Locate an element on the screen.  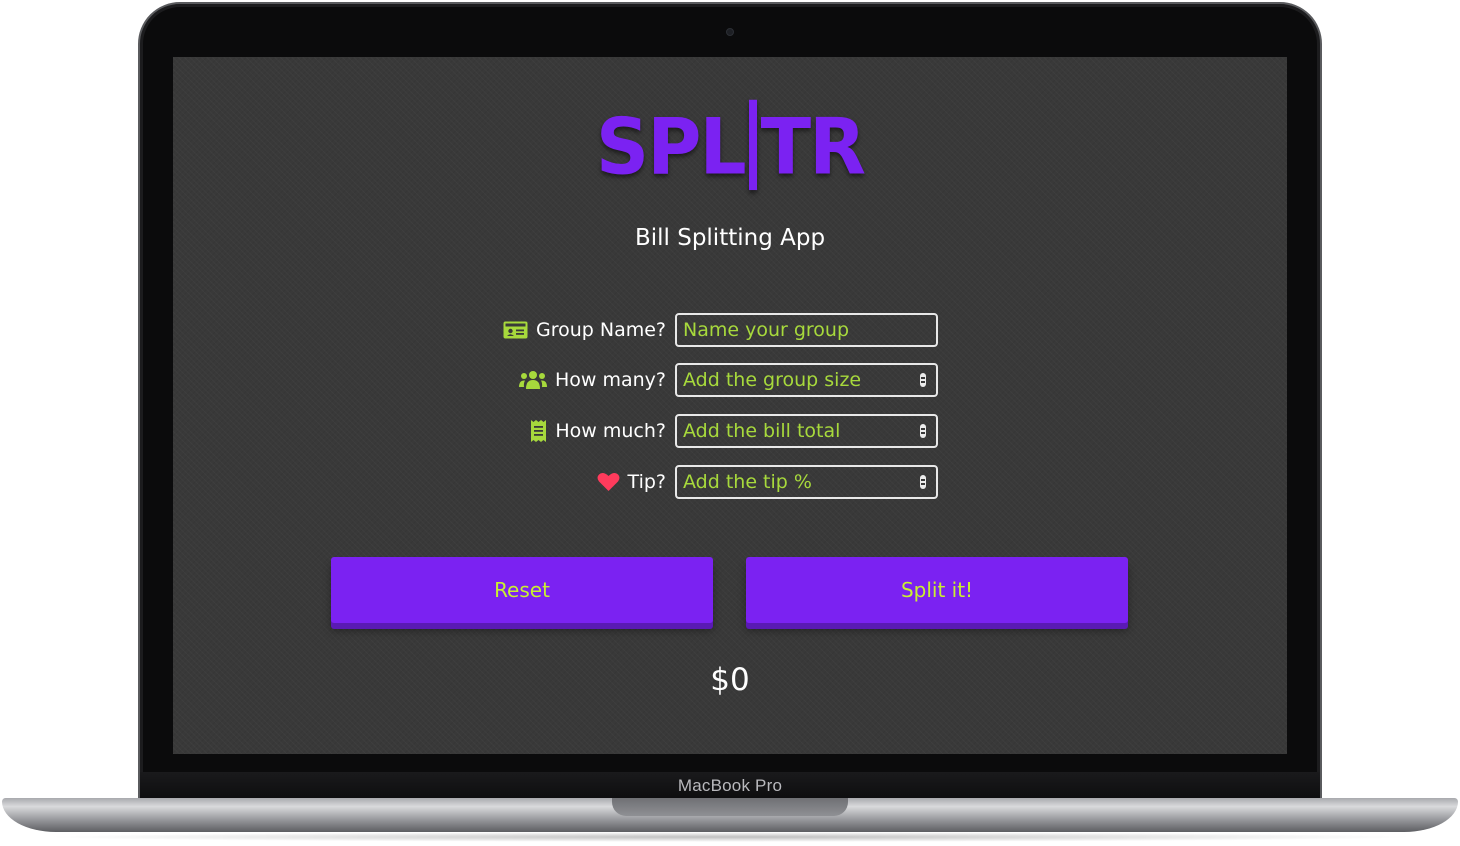
reset-button: Reset is located at coordinates (522, 590).